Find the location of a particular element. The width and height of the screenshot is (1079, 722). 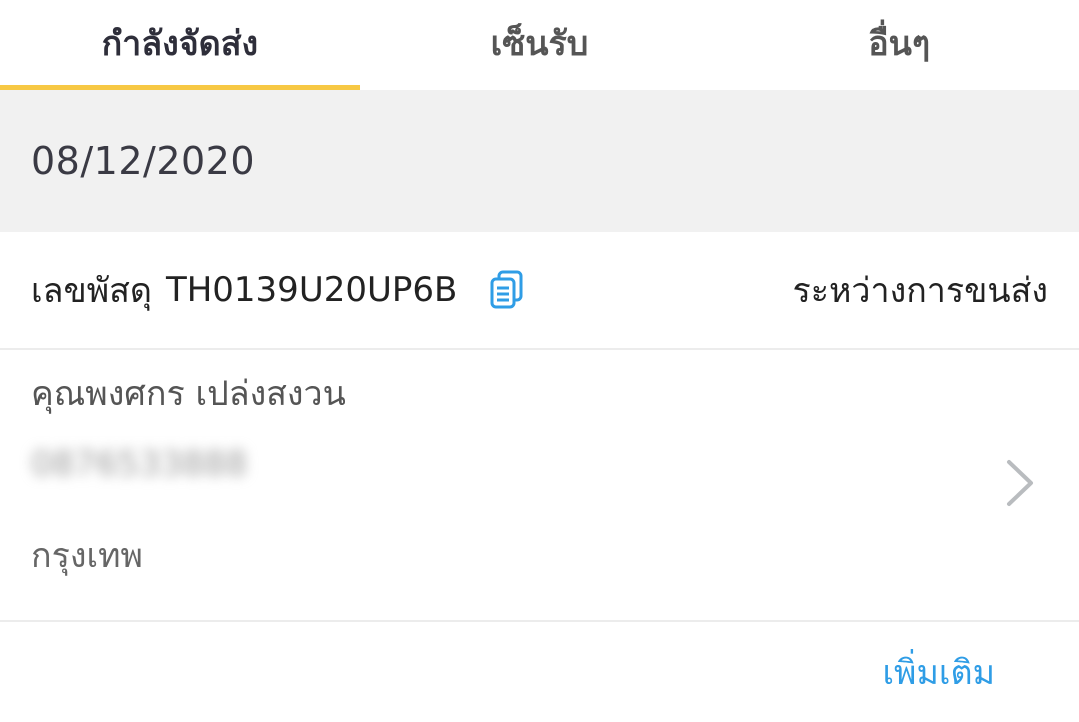

recipient-phone: 0876533888 is located at coordinates (139, 464).